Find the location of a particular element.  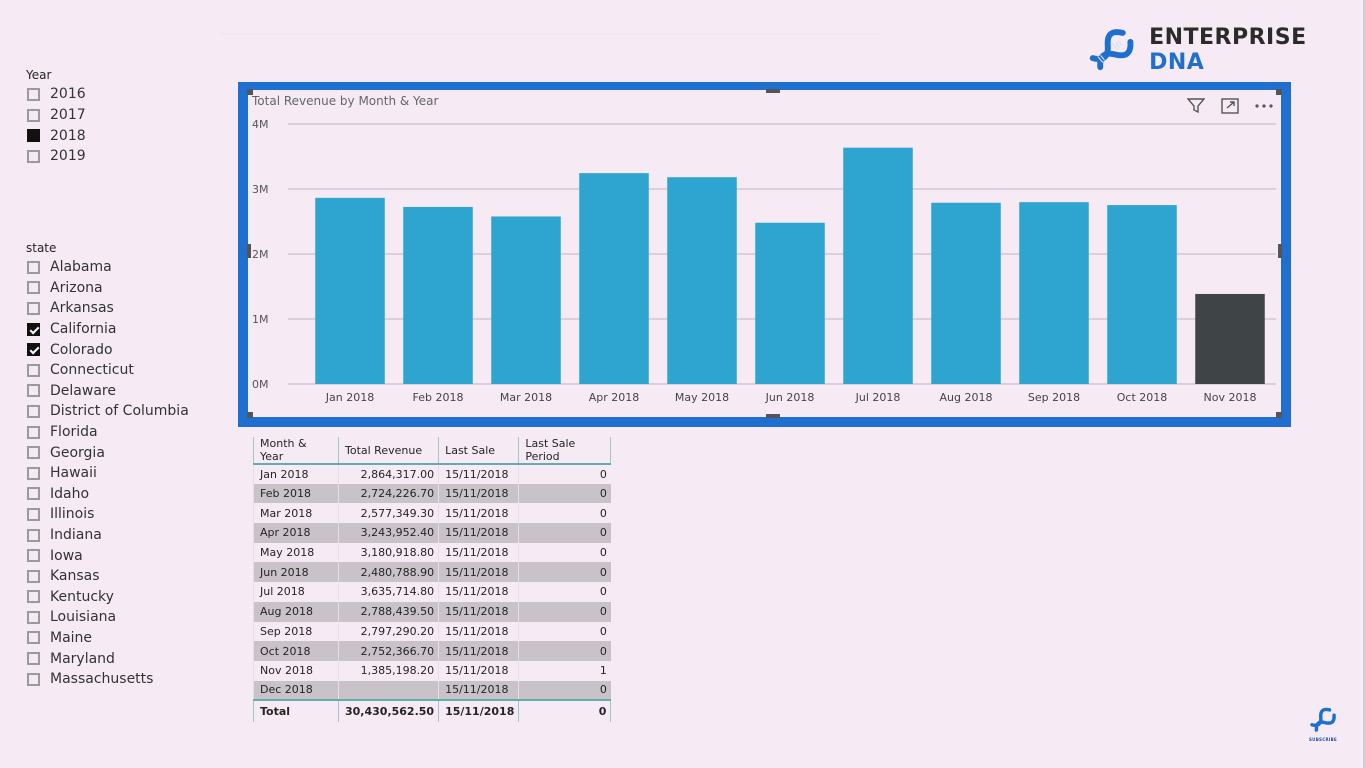

state-slicer-item: Maryland is located at coordinates (107, 658).